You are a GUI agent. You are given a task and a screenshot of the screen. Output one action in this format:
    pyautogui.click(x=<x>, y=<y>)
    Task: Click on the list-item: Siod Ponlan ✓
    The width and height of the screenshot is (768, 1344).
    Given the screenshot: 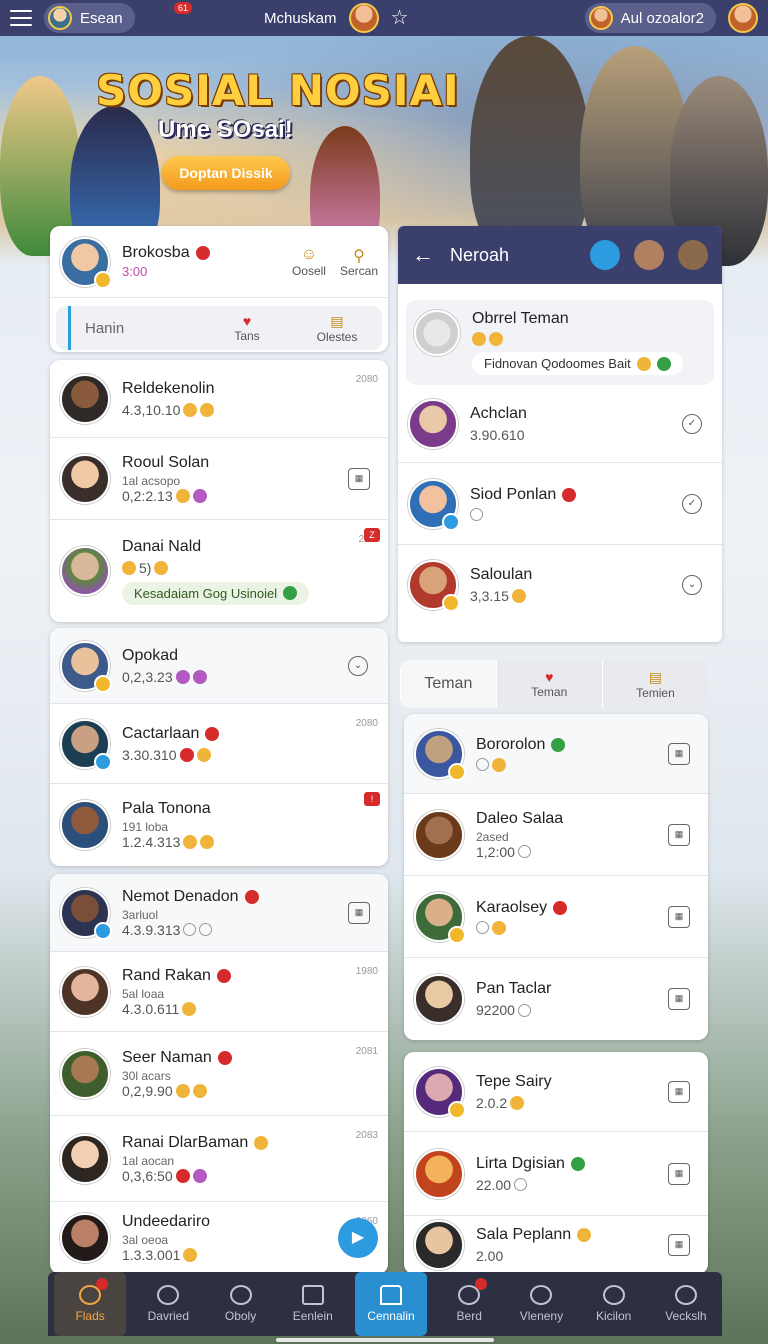 What is the action you would take?
    pyautogui.click(x=560, y=504)
    